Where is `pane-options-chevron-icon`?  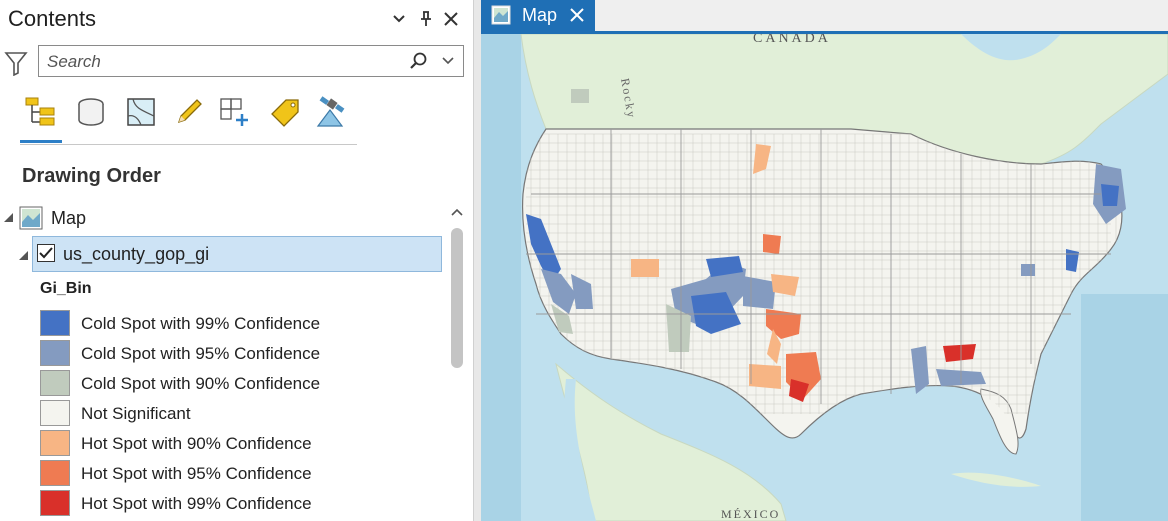
pane-options-chevron-icon is located at coordinates (399, 19).